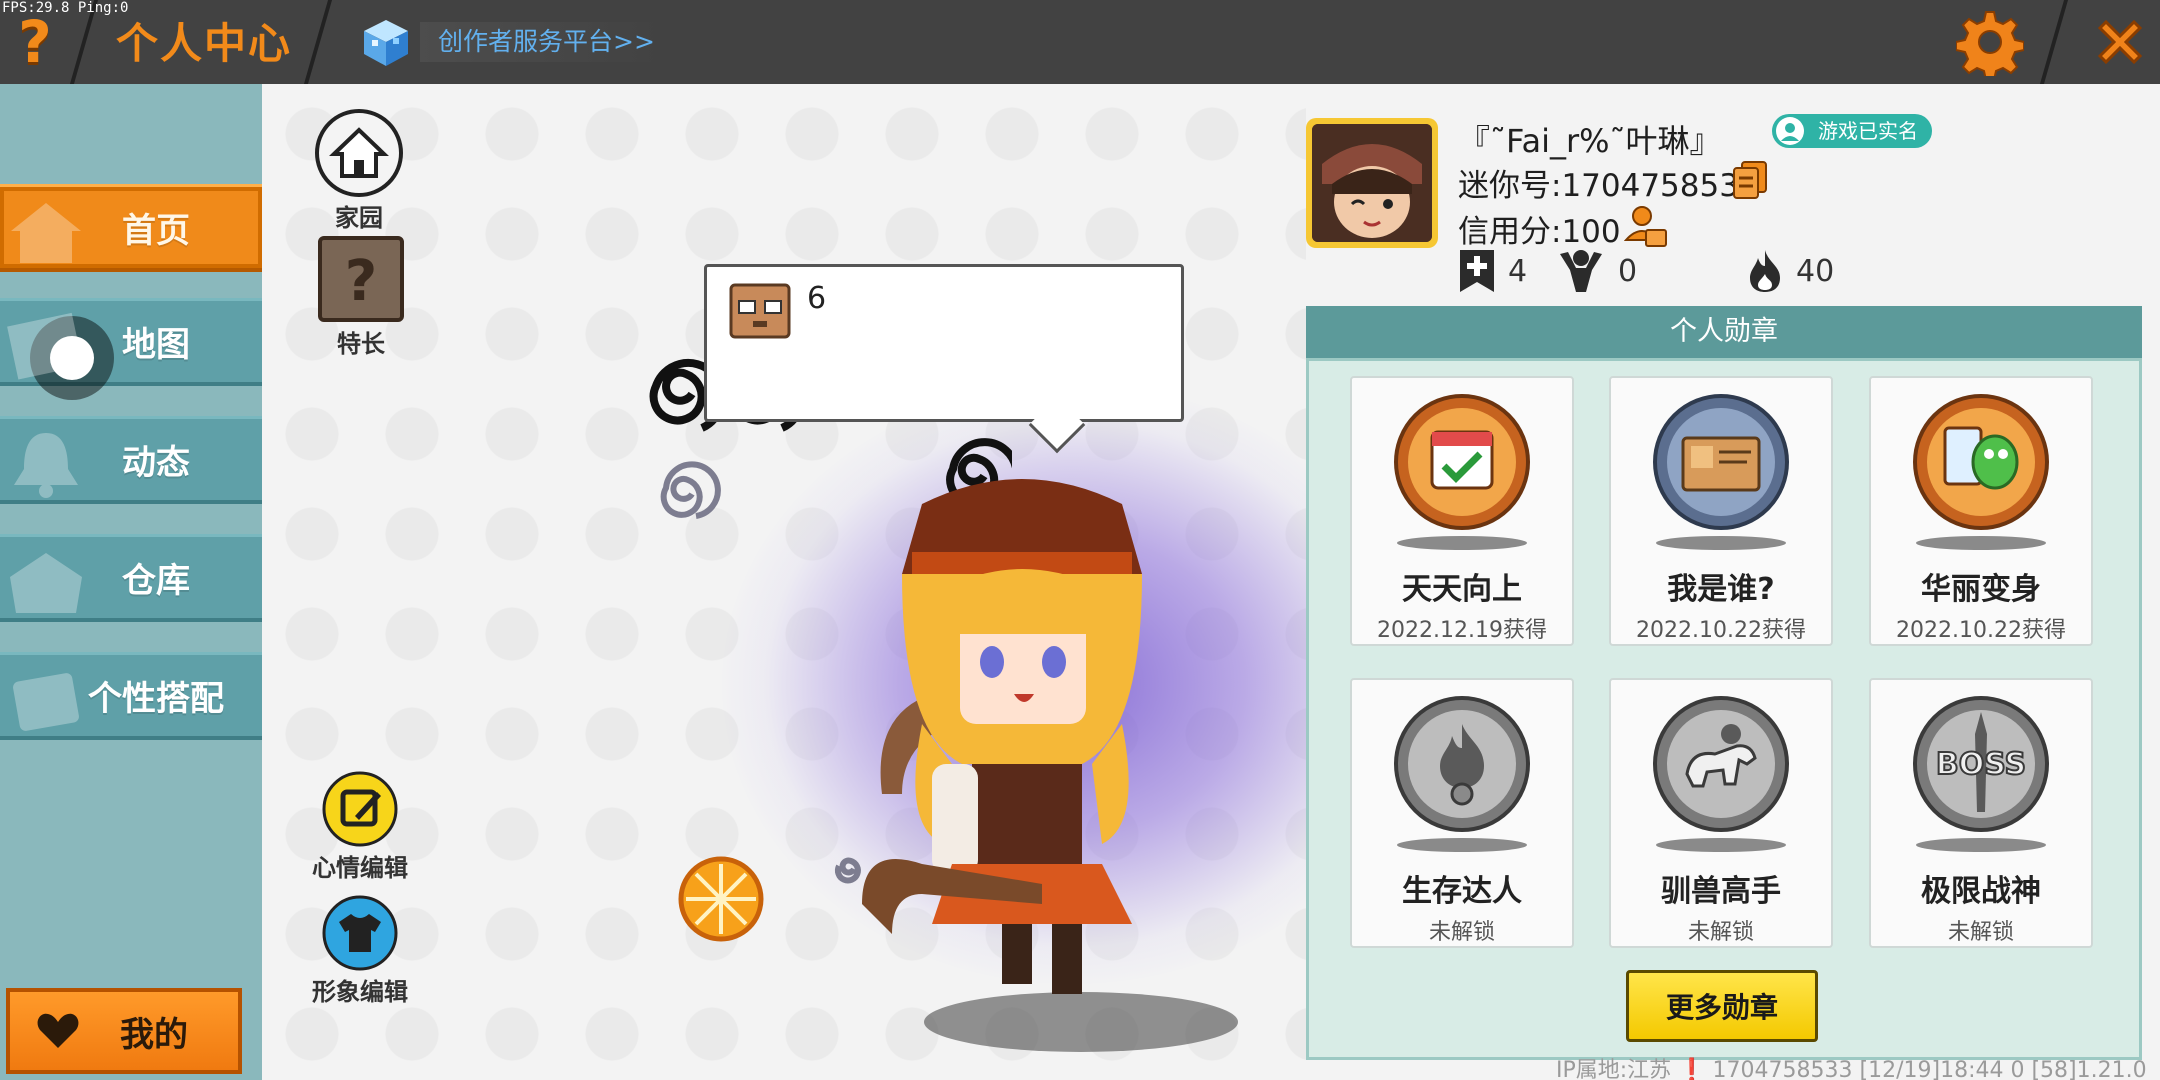  I want to click on avatar, so click(1372, 183).